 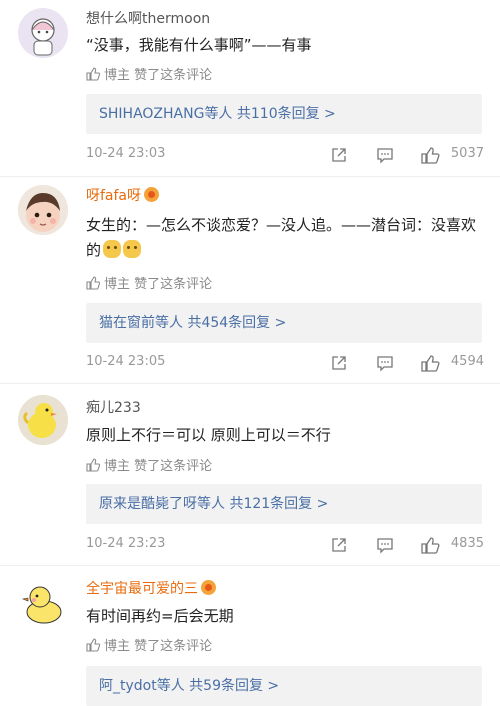 I want to click on comment-meta: 10-24 23:05 4594, so click(x=285, y=364).